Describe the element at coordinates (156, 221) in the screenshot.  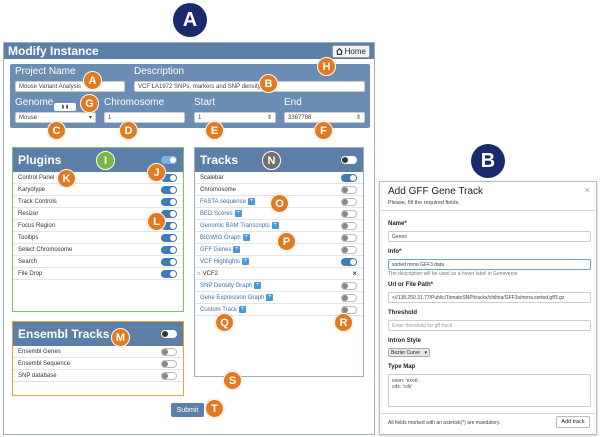
I see `badge-l: L` at that location.